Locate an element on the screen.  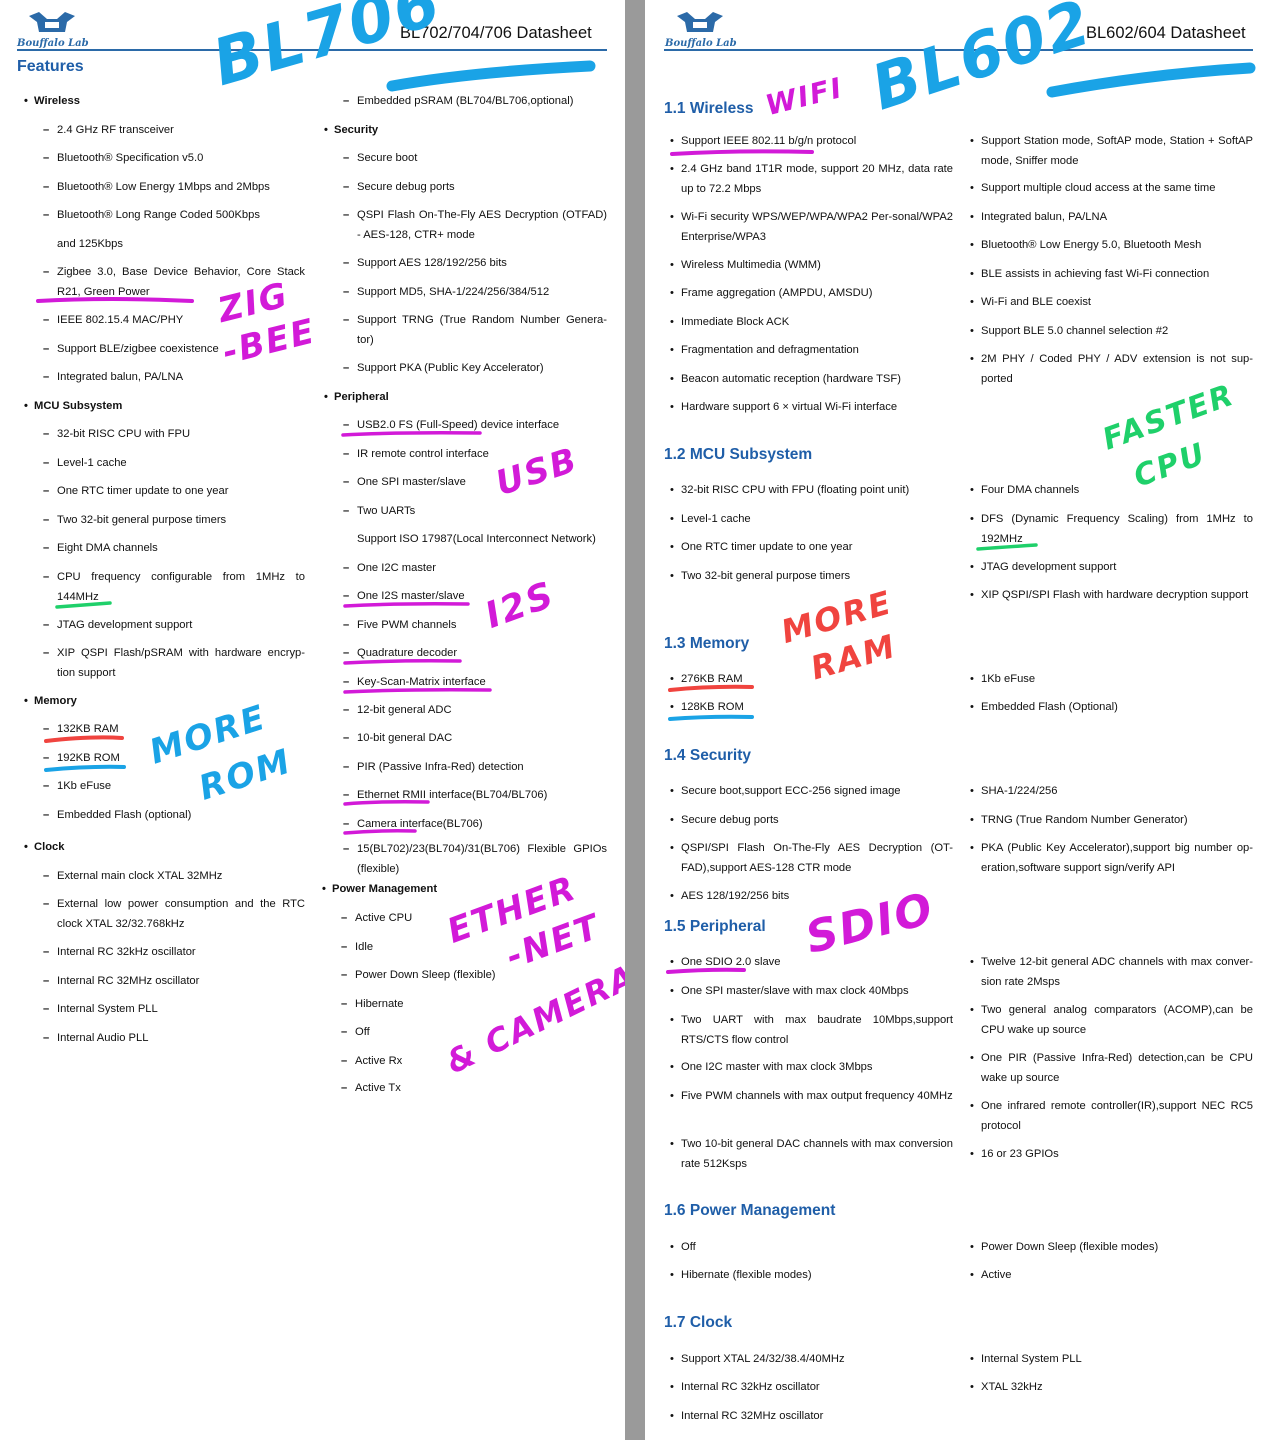
features-heading: Features is located at coordinates (50, 66).